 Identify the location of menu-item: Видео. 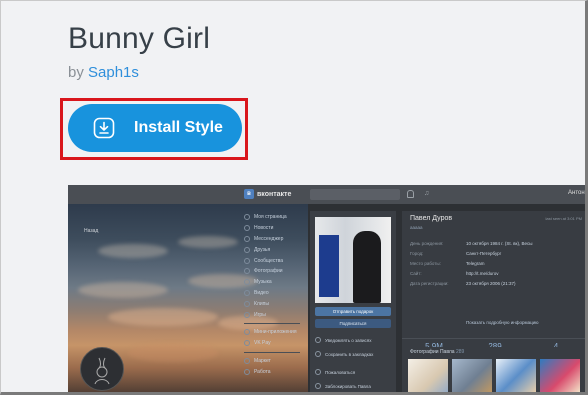
(272, 293).